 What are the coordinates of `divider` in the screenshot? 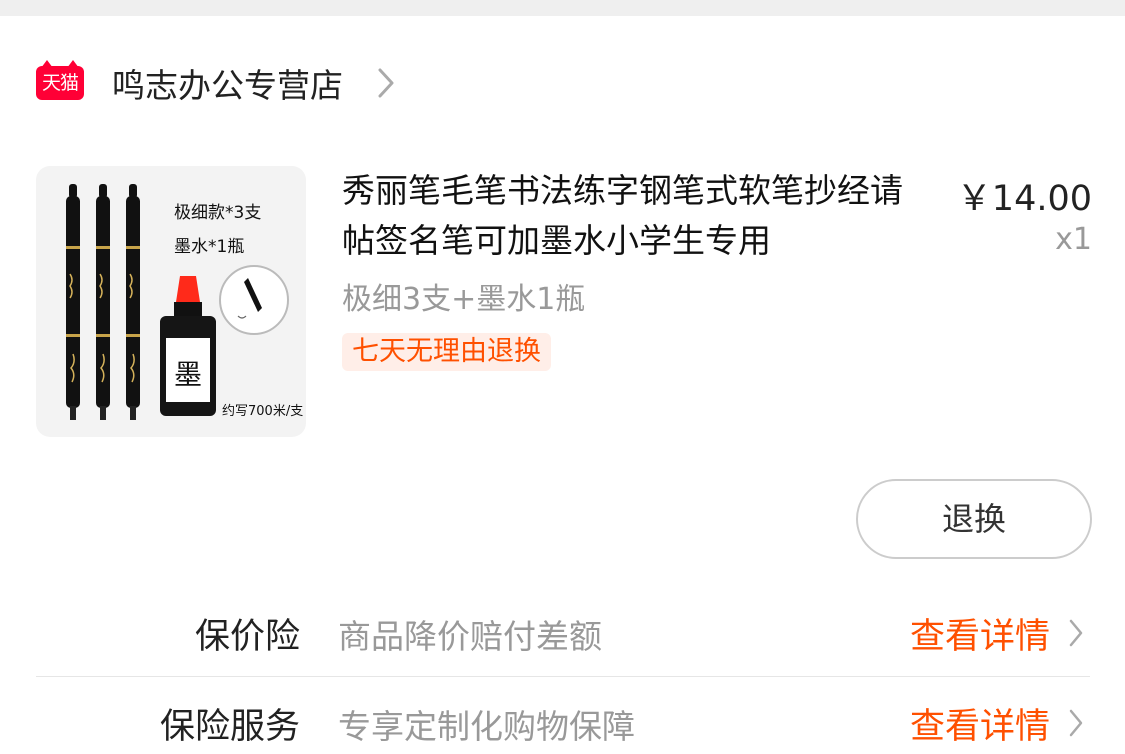 It's located at (563, 676).